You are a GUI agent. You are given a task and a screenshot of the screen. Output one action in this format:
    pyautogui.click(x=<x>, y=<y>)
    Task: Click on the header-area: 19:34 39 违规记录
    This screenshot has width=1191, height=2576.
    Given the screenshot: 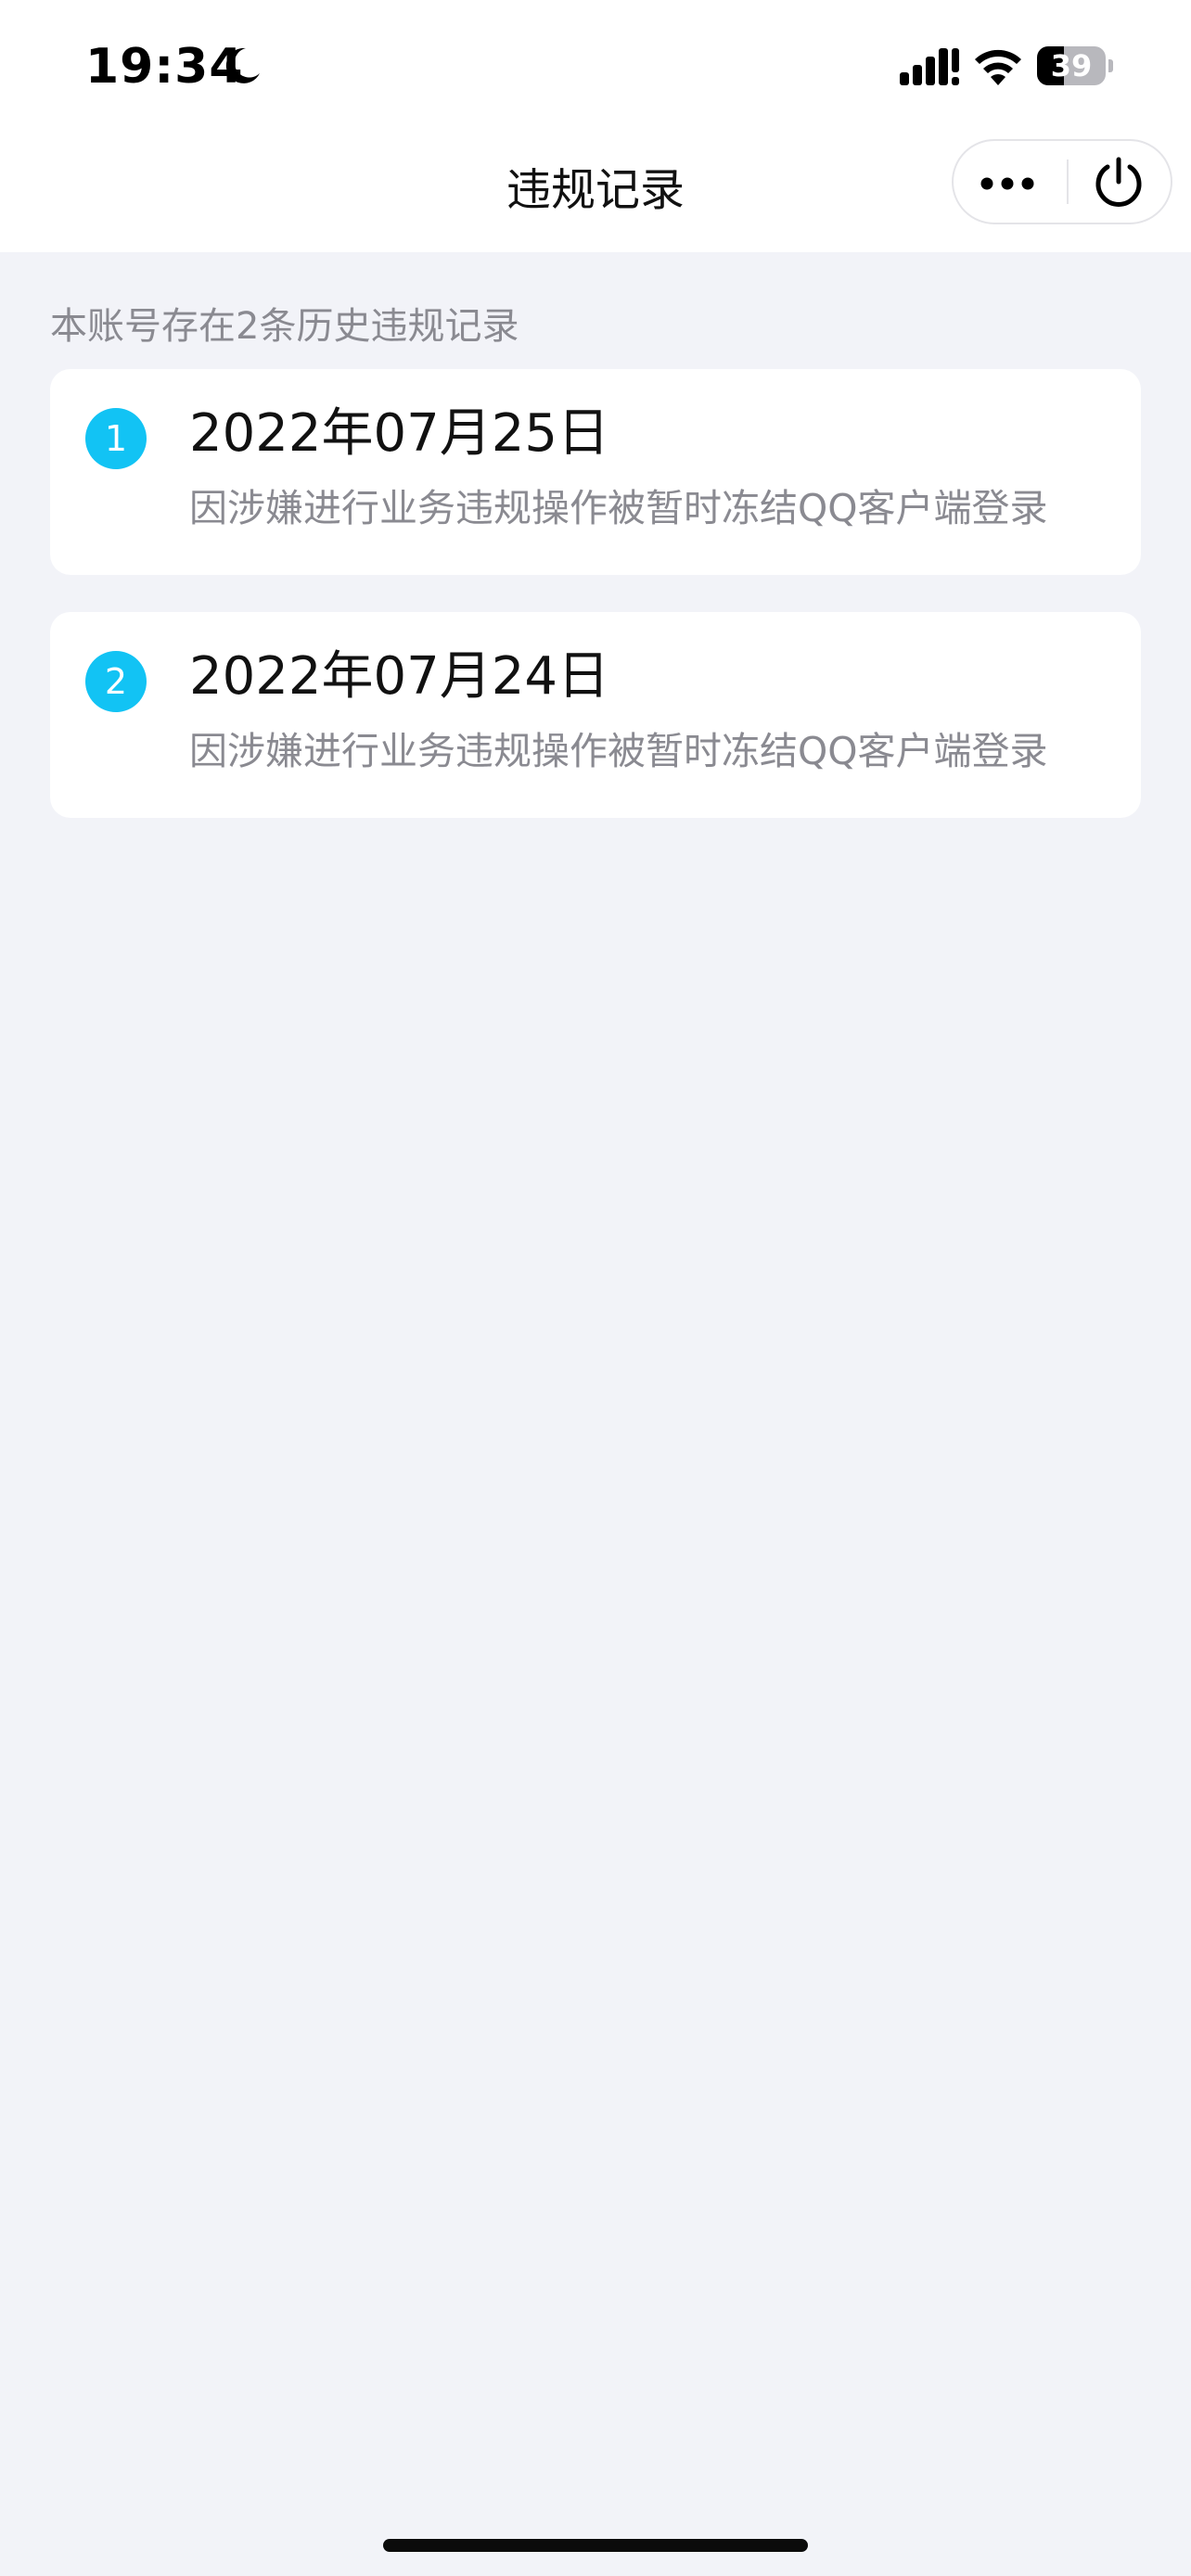 What is the action you would take?
    pyautogui.click(x=595, y=126)
    